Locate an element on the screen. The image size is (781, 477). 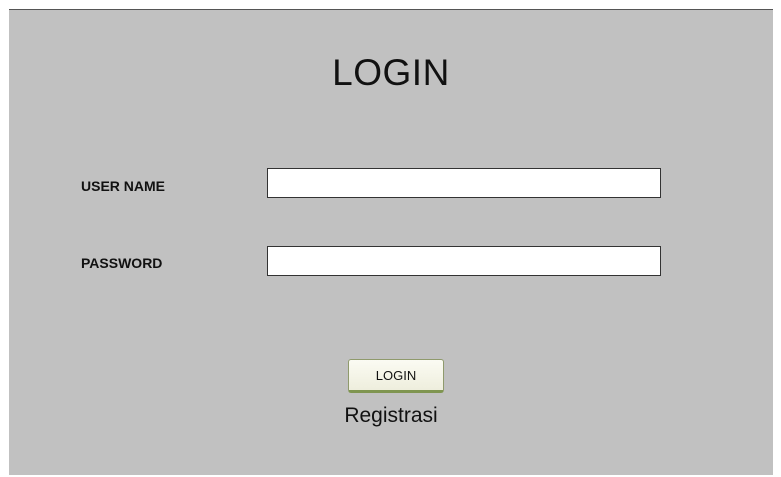
password-input is located at coordinates (464, 261).